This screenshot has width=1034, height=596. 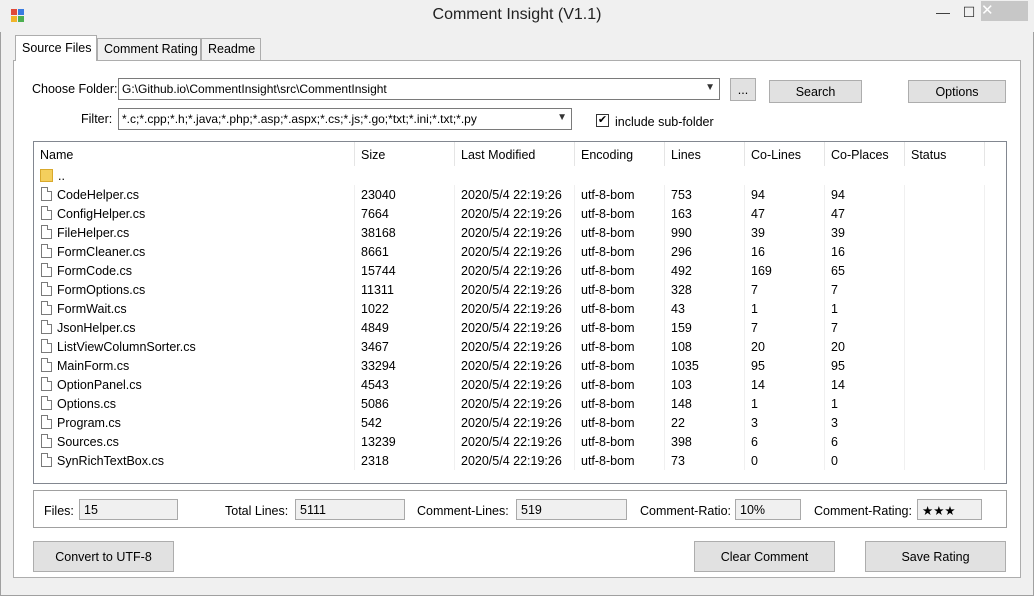 What do you see at coordinates (865, 365) in the screenshot?
I see `cell-co-places: 95` at bounding box center [865, 365].